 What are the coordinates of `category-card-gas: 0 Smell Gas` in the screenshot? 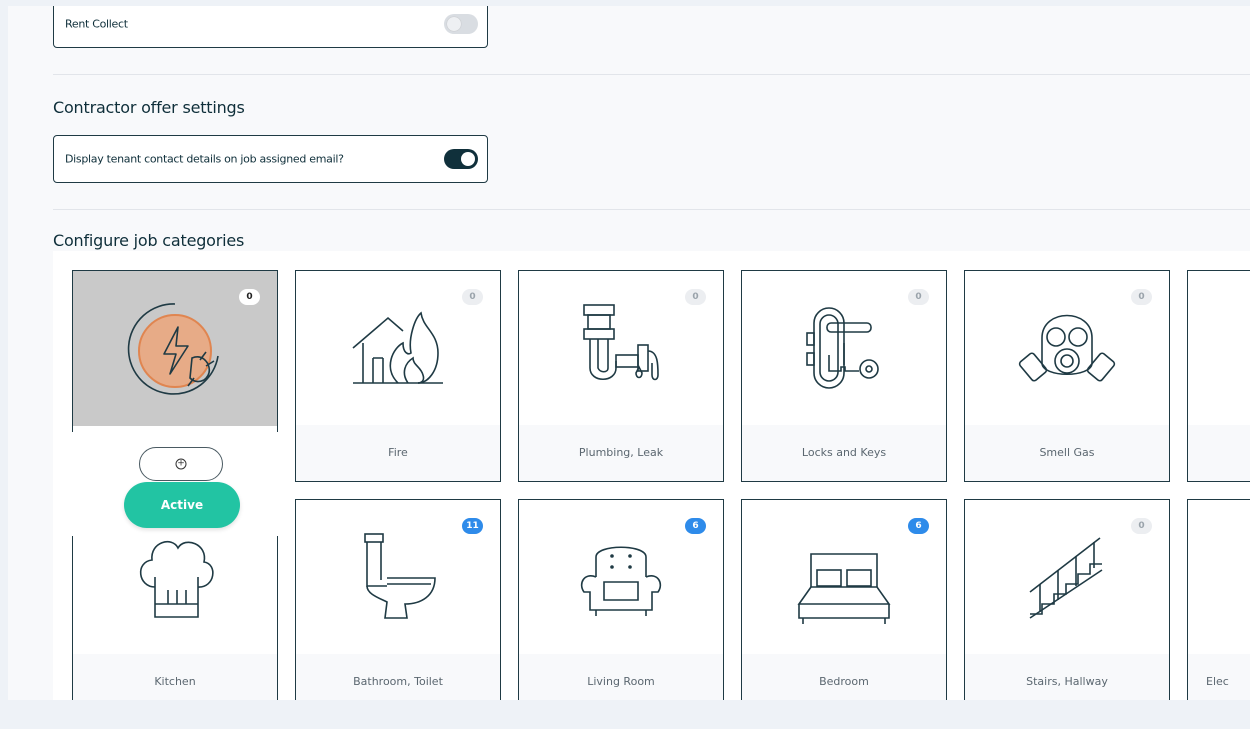 It's located at (1067, 376).